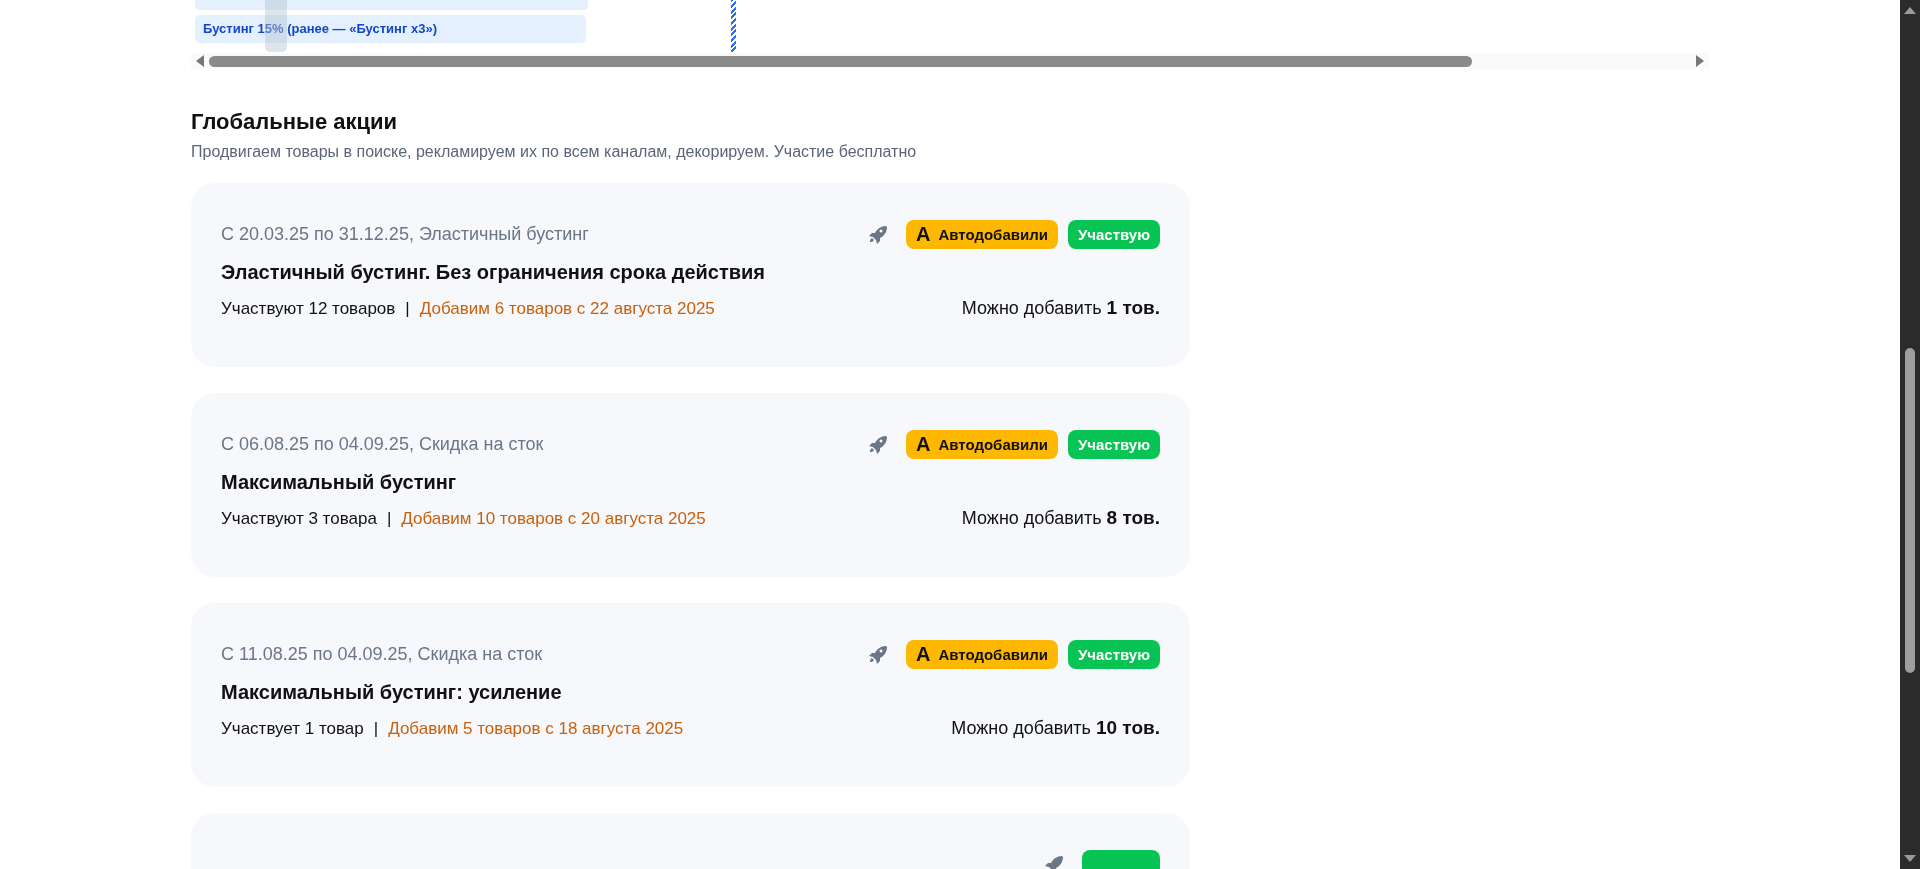 This screenshot has height=869, width=1920. I want to click on promo-card: С 20.03.25 по 31.12.25, Эластичный бустинг А Автодобавили Участвую Эластичный бустинг. Без ограничения срока действия Участвуют 12 товаров | Добавим 6 товаров с 22 августа 2025 Можно добавить 1 тов., so click(690, 275).